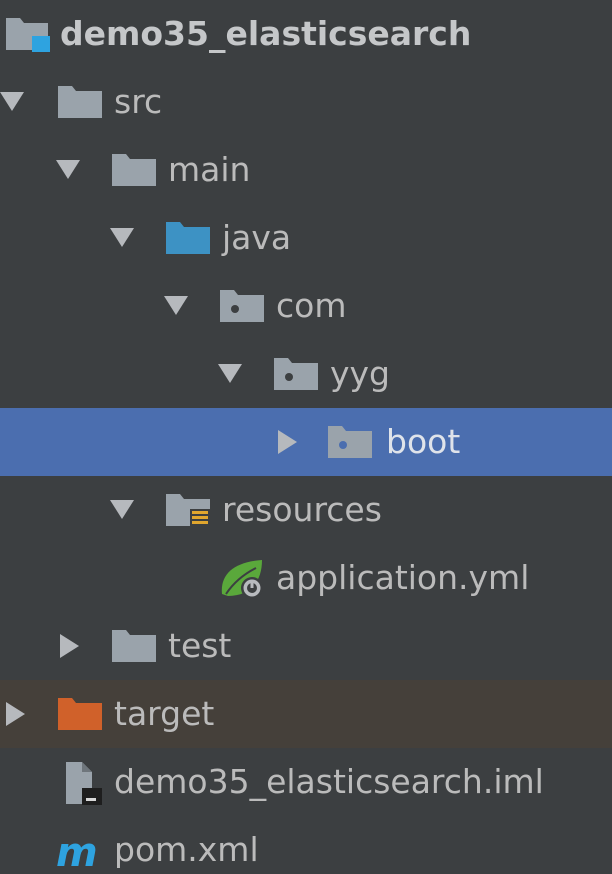  I want to click on maven-icon: m, so click(79, 850).